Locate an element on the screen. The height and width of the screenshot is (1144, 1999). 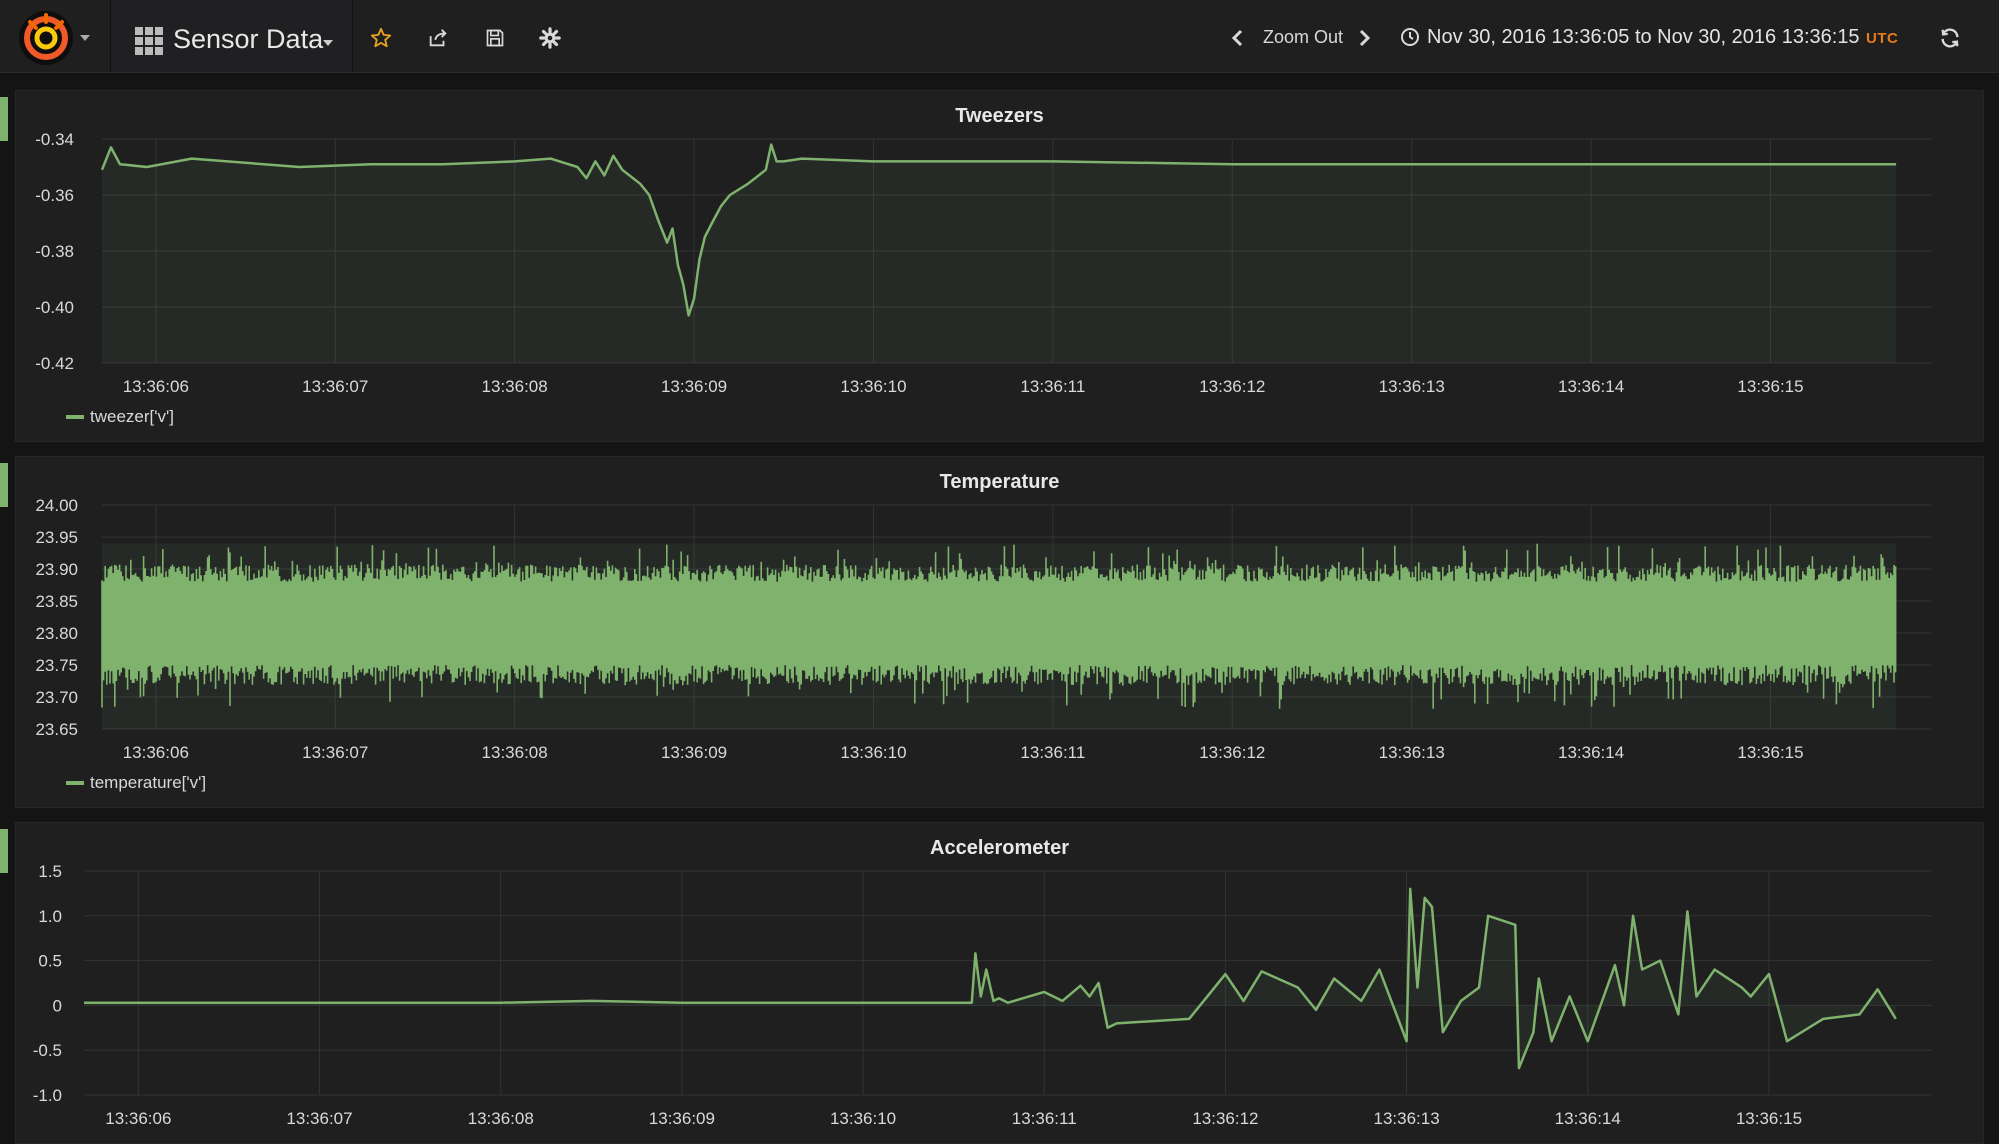
legend-item: tweezer['v'] is located at coordinates (120, 417).